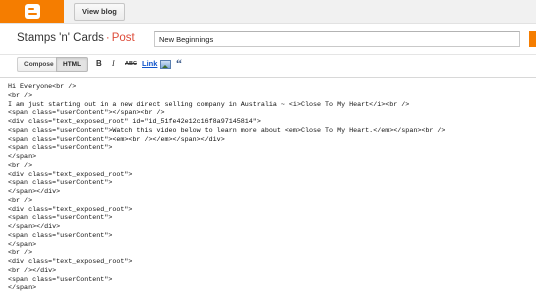 The image size is (536, 301). Describe the element at coordinates (113, 64) in the screenshot. I see `italic-button: I` at that location.